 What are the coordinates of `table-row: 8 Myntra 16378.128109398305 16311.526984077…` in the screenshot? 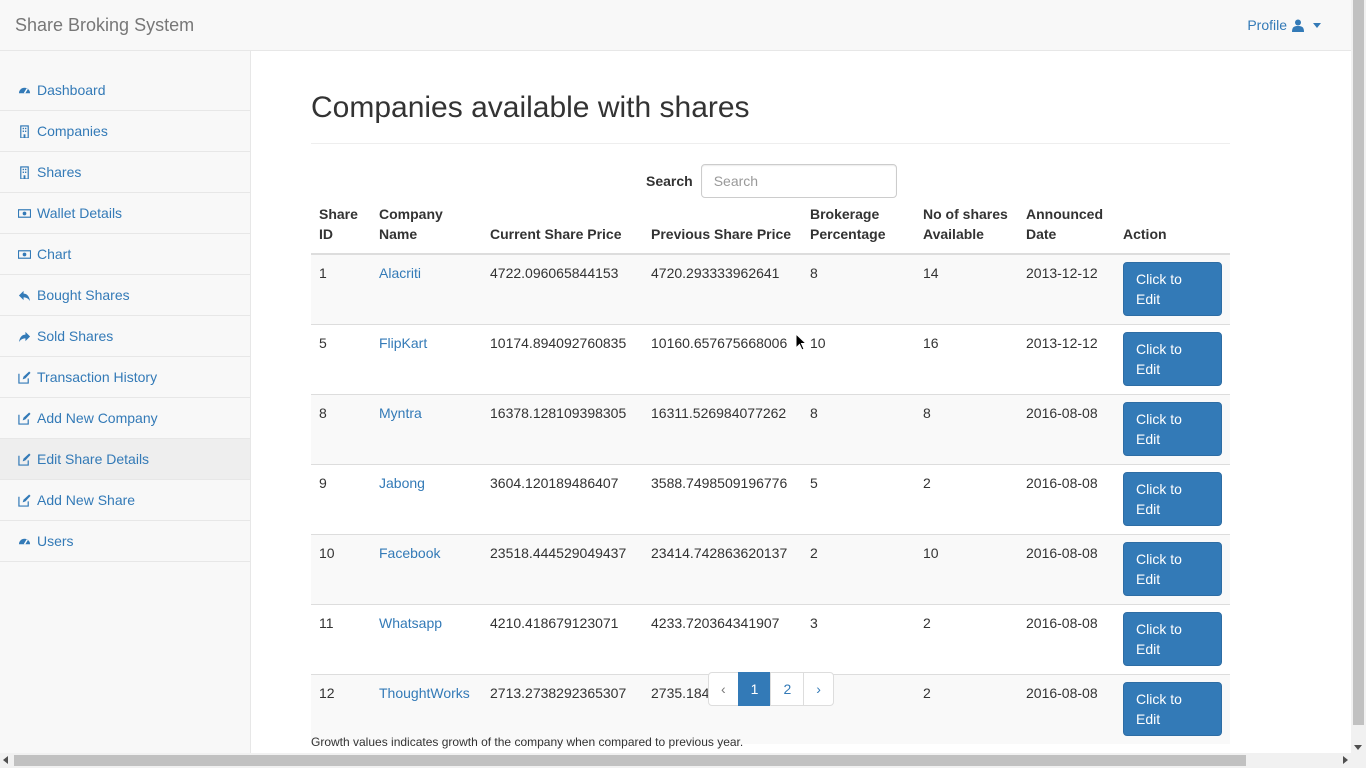 It's located at (770, 429).